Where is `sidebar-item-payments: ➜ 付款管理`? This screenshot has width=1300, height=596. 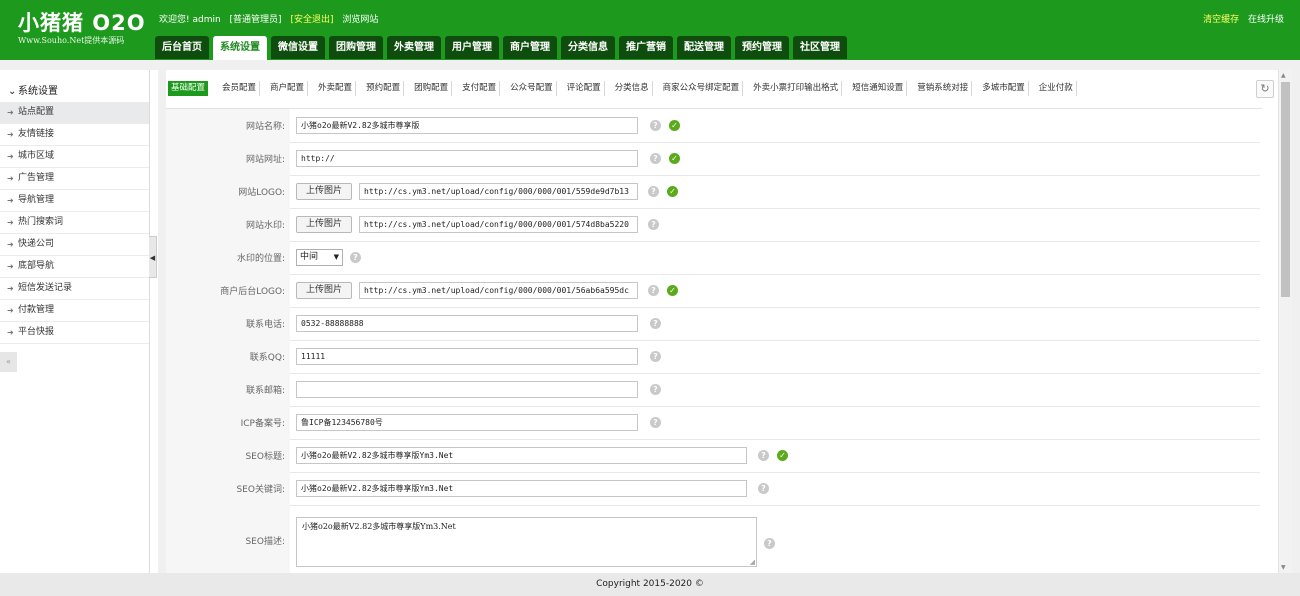
sidebar-item-payments: ➜ 付款管理 is located at coordinates (74, 311).